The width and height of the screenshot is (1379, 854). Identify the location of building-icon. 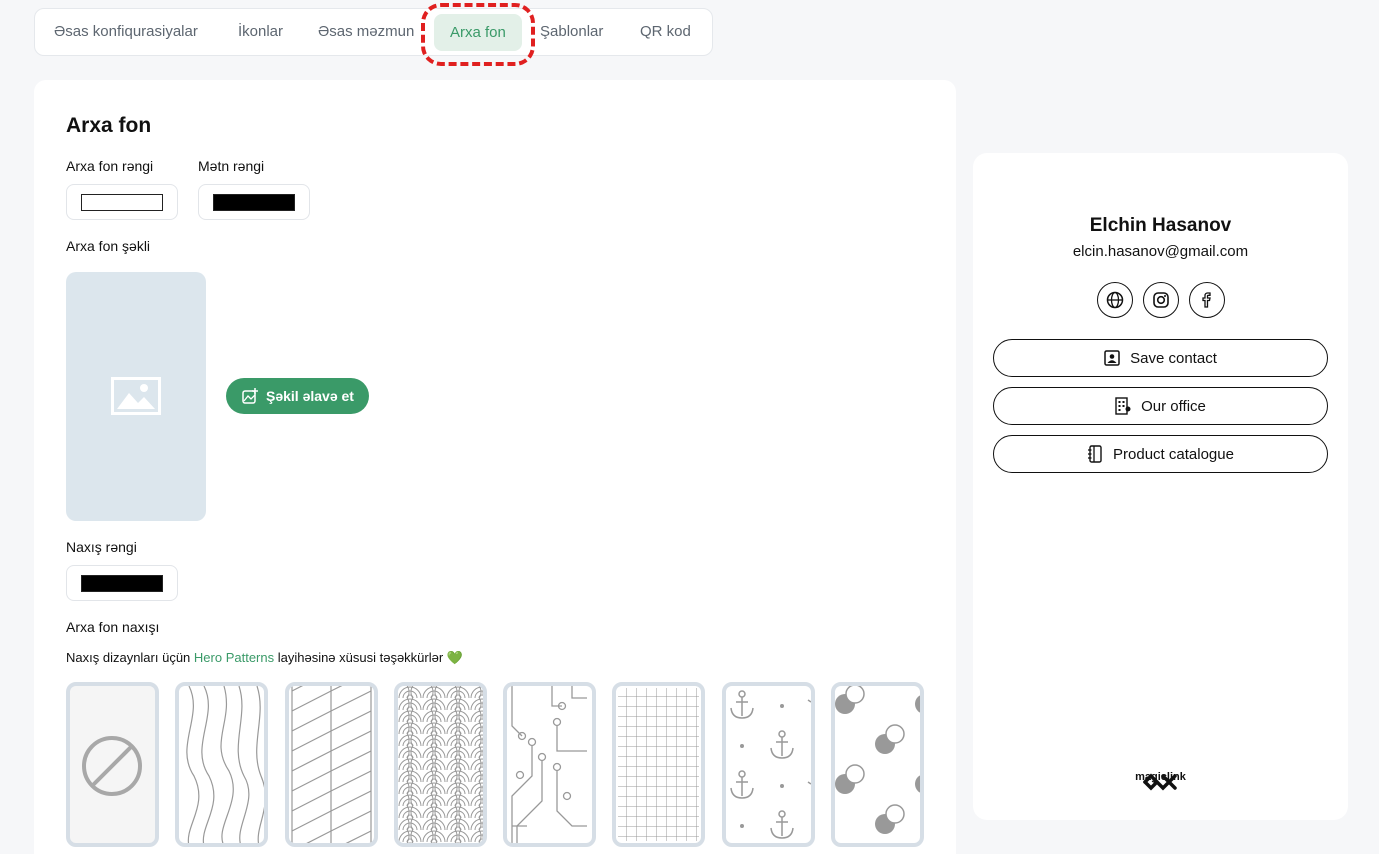
(1123, 406).